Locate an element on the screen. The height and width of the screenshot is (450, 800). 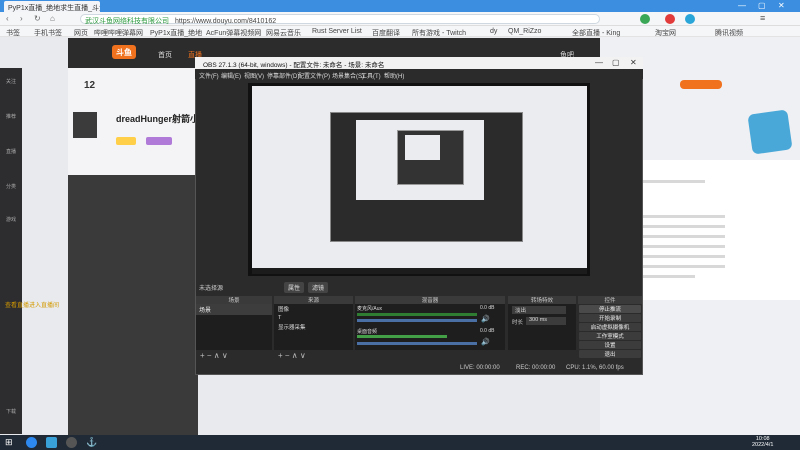
back-icon: ‹ is located at coordinates (7, 18).